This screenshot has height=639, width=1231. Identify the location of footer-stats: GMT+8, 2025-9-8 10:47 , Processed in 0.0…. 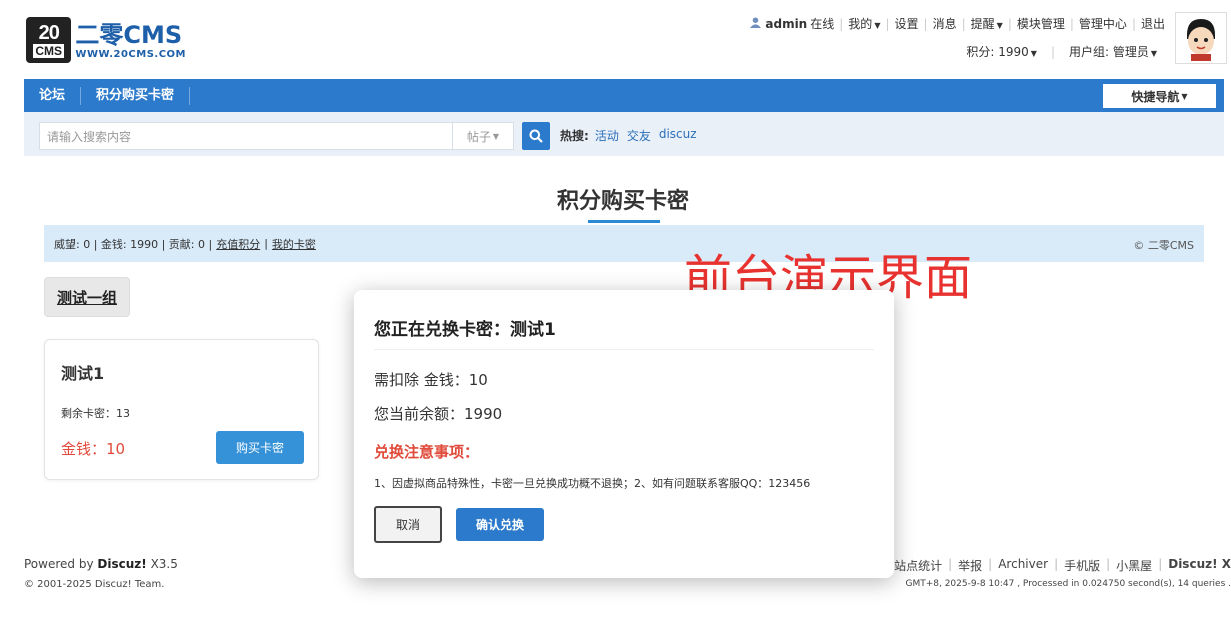
(1068, 584).